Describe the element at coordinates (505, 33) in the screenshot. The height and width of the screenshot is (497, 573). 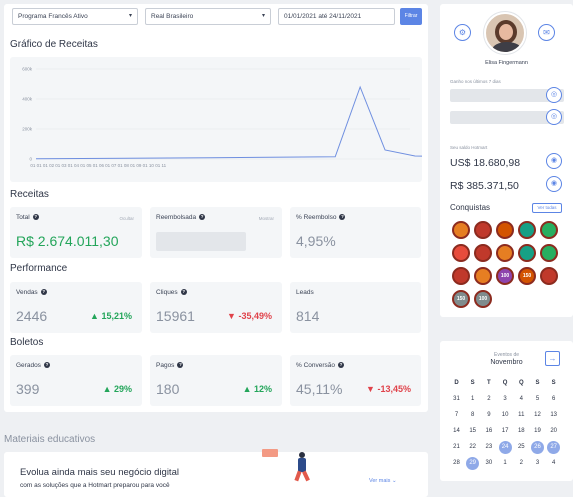
I see `avatar` at that location.